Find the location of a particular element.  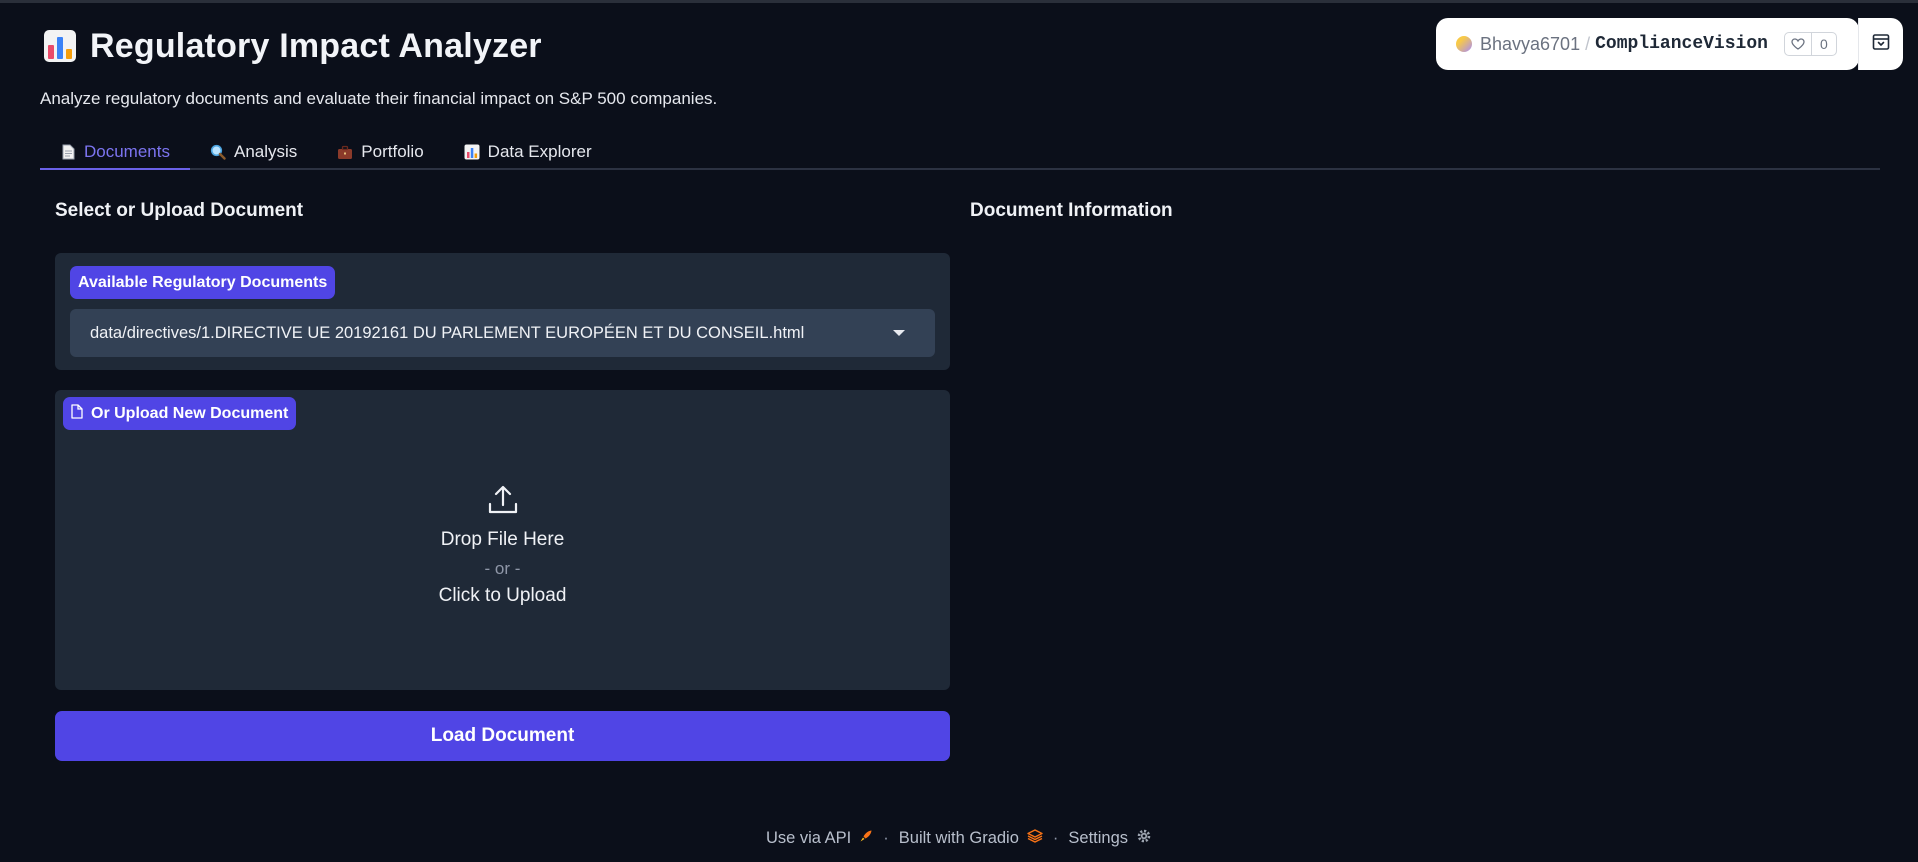

click-to-upload-text: Click to Upload is located at coordinates (502, 595).